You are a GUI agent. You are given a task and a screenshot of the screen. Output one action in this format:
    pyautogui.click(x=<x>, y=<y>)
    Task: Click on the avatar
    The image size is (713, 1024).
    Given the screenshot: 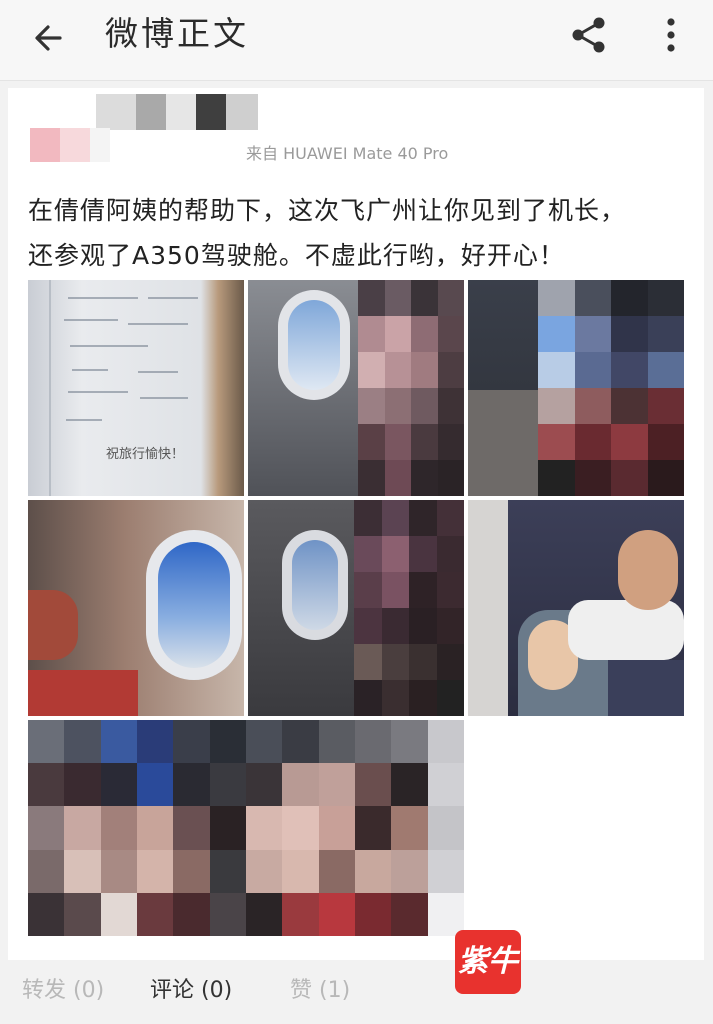 What is the action you would take?
    pyautogui.click(x=70, y=145)
    